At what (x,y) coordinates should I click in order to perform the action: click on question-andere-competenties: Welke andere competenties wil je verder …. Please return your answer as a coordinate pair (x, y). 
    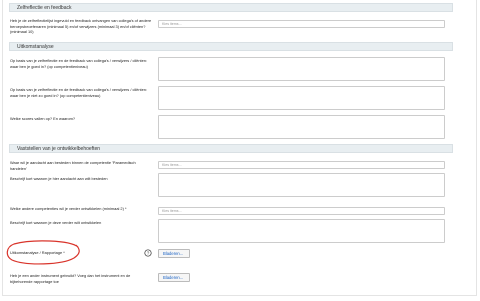
    Looking at the image, I should click on (68, 208).